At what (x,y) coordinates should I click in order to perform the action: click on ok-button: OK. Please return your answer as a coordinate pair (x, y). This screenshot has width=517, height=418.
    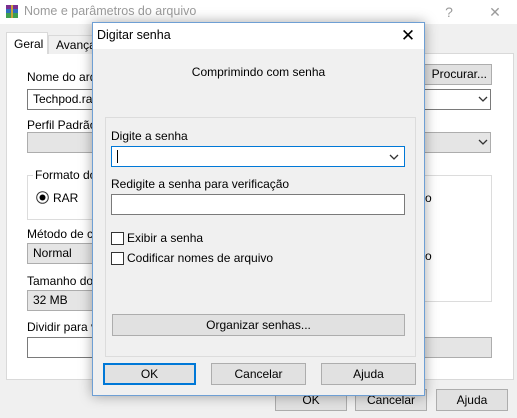
    Looking at the image, I should click on (149, 374).